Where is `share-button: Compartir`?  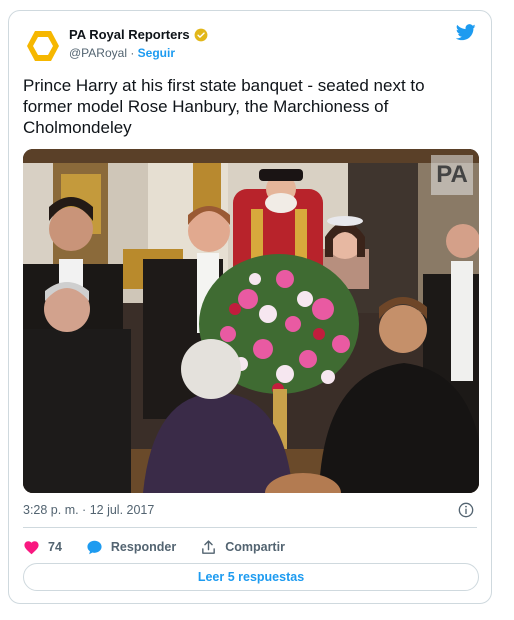
share-button: Compartir is located at coordinates (242, 547).